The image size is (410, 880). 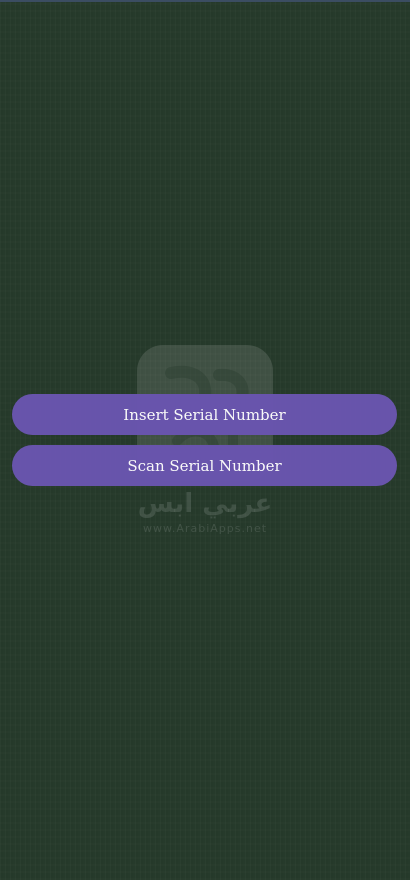 What do you see at coordinates (205, 504) in the screenshot?
I see `watermark-arabic-text: عربي ابس` at bounding box center [205, 504].